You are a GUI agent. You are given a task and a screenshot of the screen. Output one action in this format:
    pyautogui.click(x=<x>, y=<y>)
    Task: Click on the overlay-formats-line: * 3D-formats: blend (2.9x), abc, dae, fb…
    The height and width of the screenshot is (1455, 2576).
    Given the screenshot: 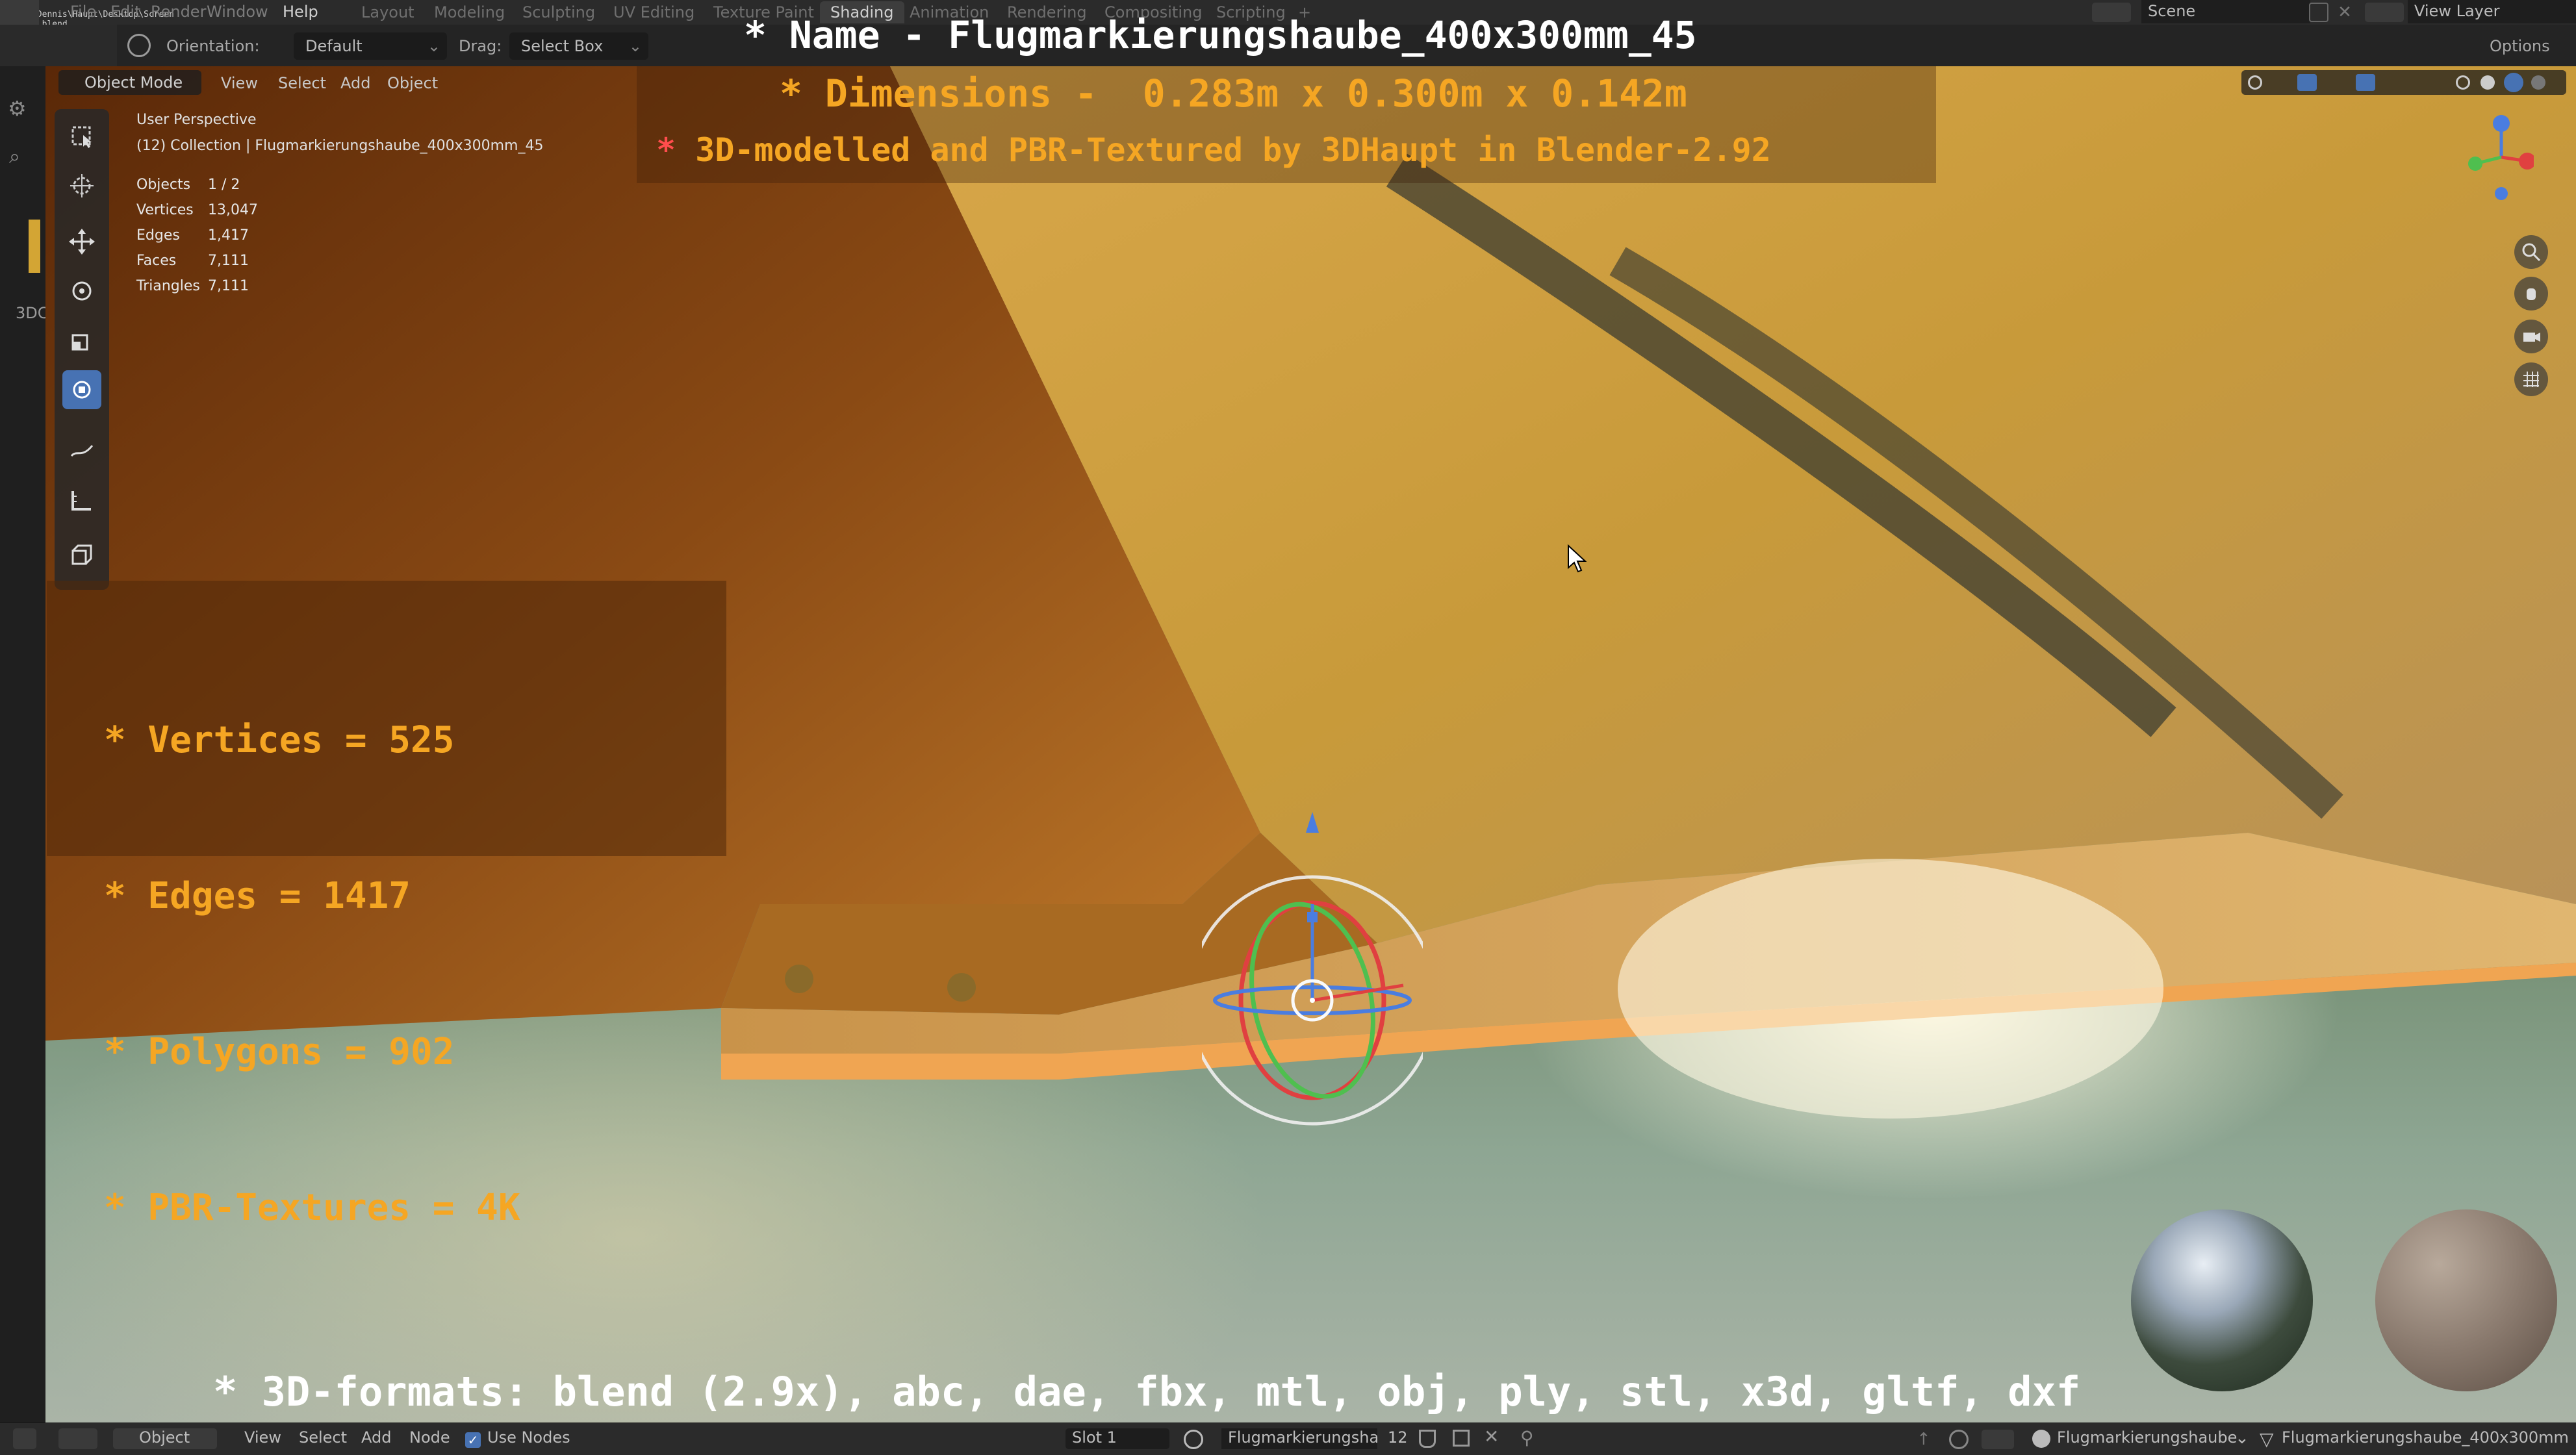 What is the action you would take?
    pyautogui.click(x=1147, y=1391)
    